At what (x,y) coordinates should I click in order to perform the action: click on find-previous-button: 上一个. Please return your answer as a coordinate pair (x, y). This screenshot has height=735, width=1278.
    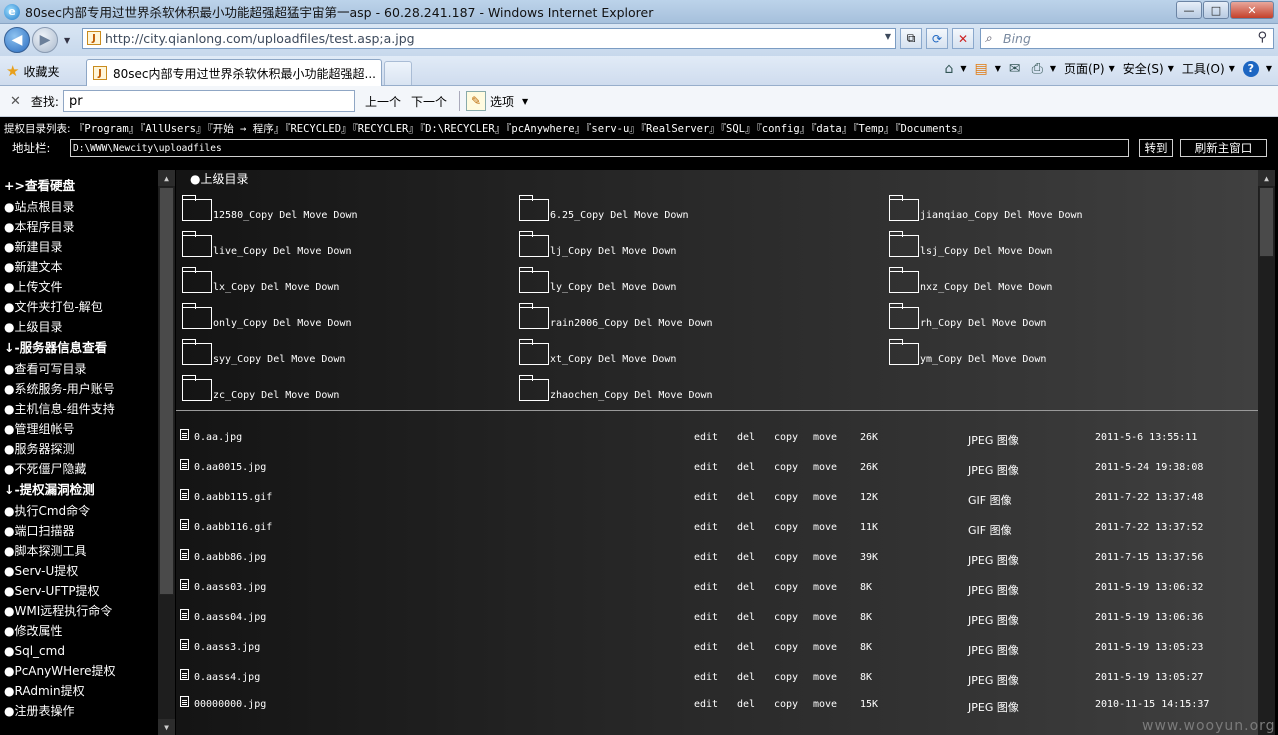
    Looking at the image, I should click on (383, 101).